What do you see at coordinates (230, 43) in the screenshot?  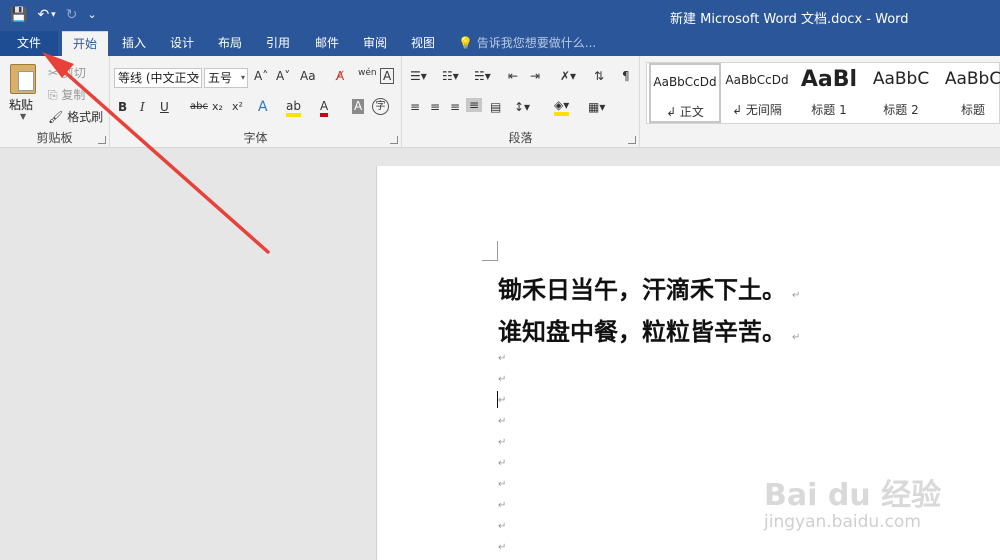 I see `tab-layout: 布局` at bounding box center [230, 43].